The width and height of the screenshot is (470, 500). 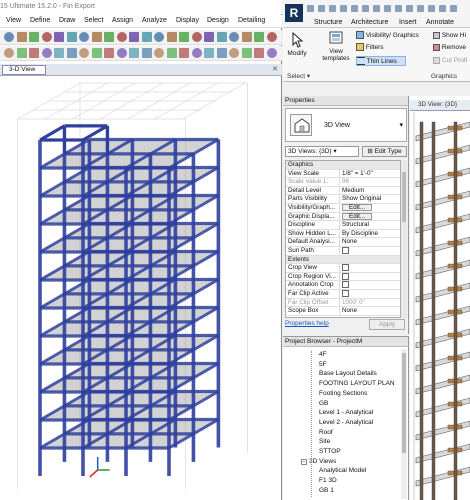 I want to click on browser-item: F1 3D, so click(x=328, y=480).